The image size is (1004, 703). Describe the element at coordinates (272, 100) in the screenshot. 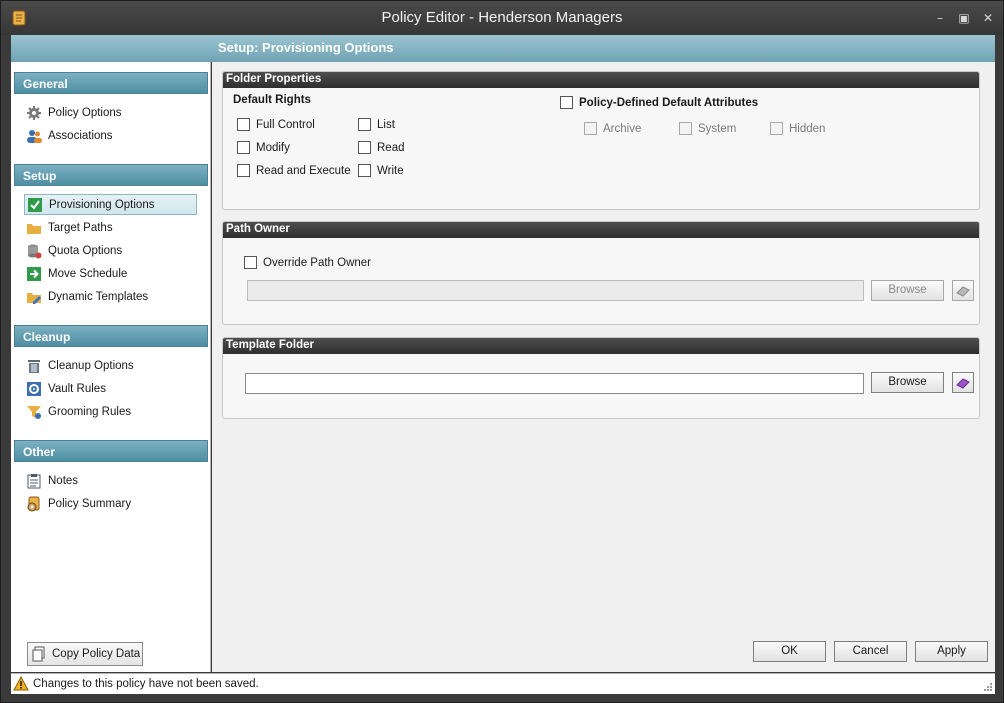

I see `default-rights-label: Default Rights` at that location.